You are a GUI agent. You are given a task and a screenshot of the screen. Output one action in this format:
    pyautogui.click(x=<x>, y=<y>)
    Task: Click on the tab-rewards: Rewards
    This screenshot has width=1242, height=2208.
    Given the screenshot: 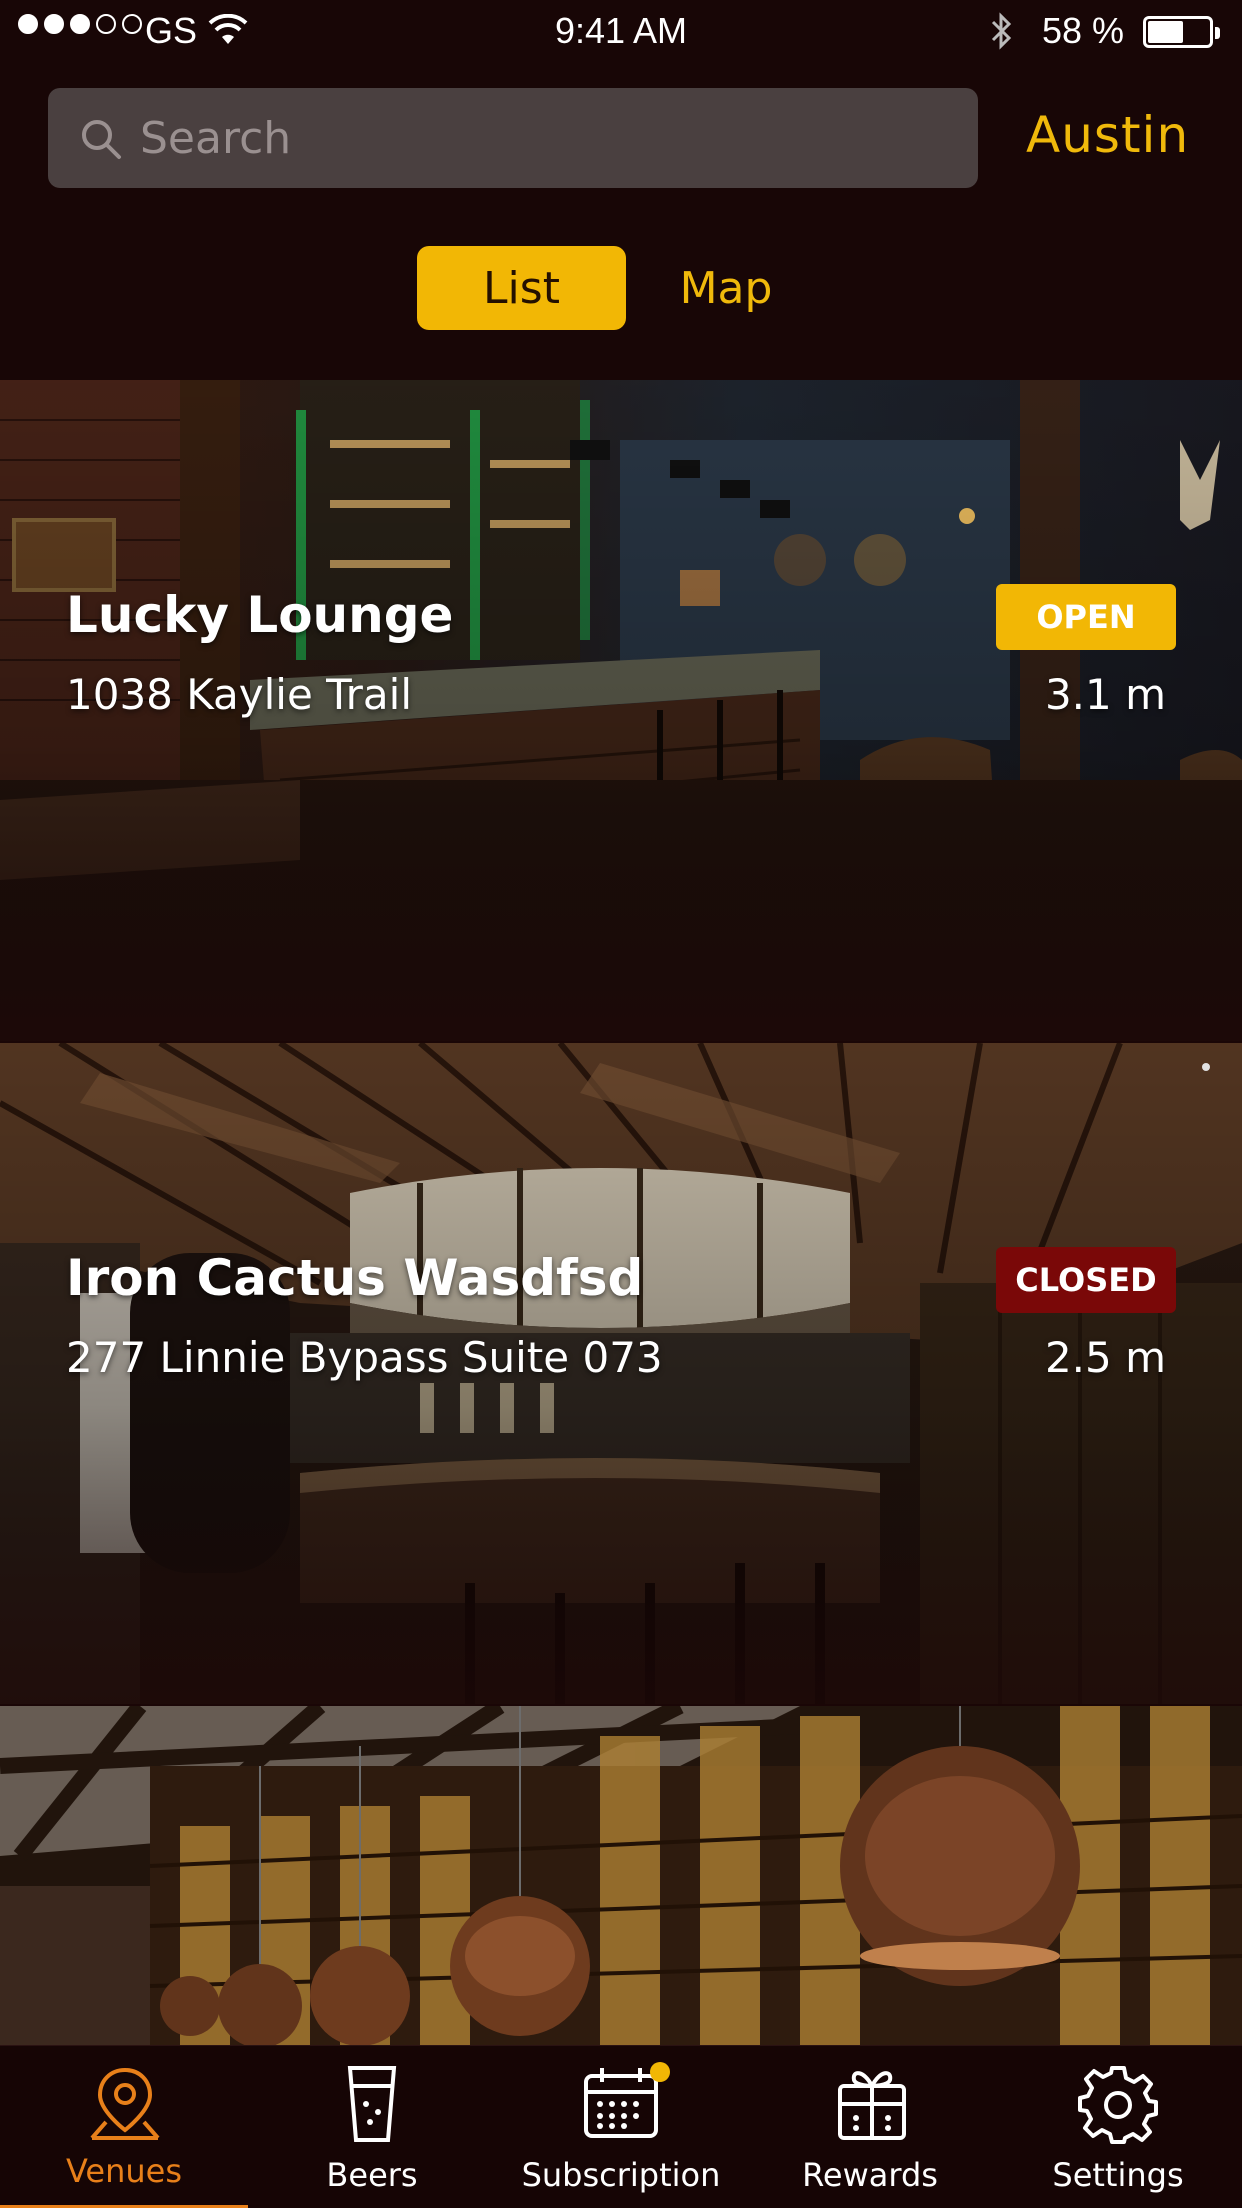 What is the action you would take?
    pyautogui.click(x=870, y=2127)
    